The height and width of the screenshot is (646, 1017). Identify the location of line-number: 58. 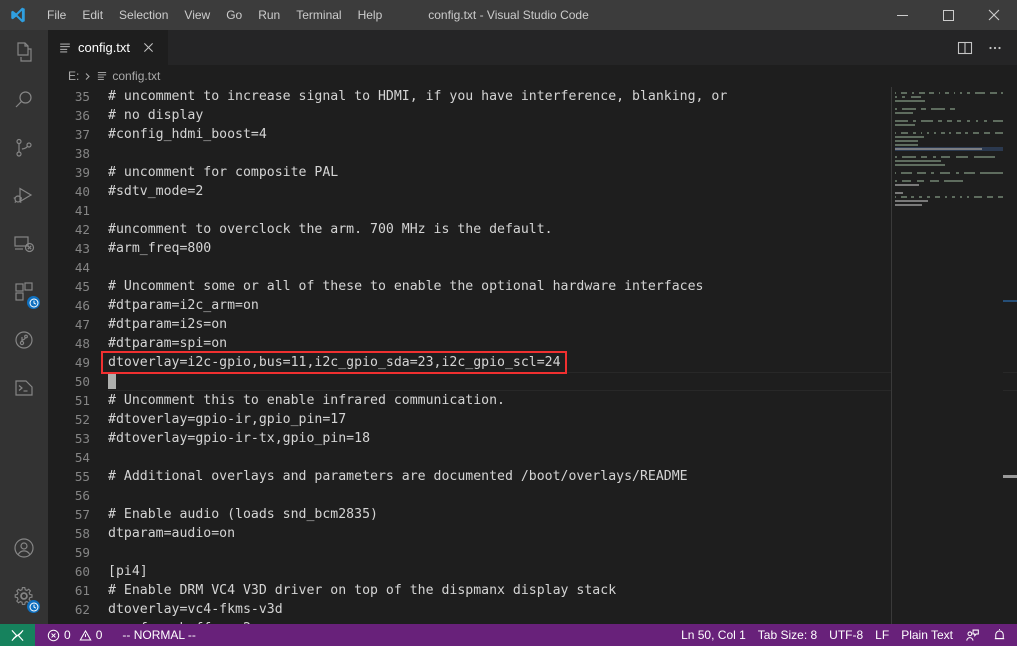
(82, 533).